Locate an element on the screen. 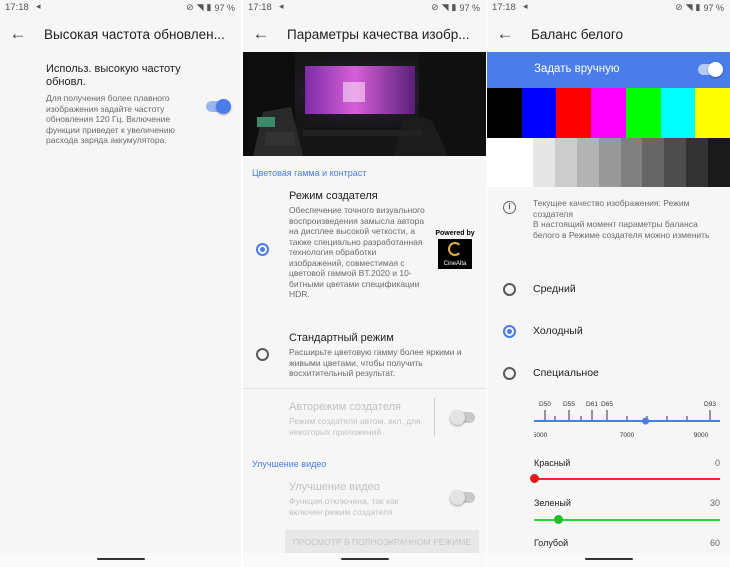 This screenshot has width=730, height=567. gray-test-bars is located at coordinates (608, 162).